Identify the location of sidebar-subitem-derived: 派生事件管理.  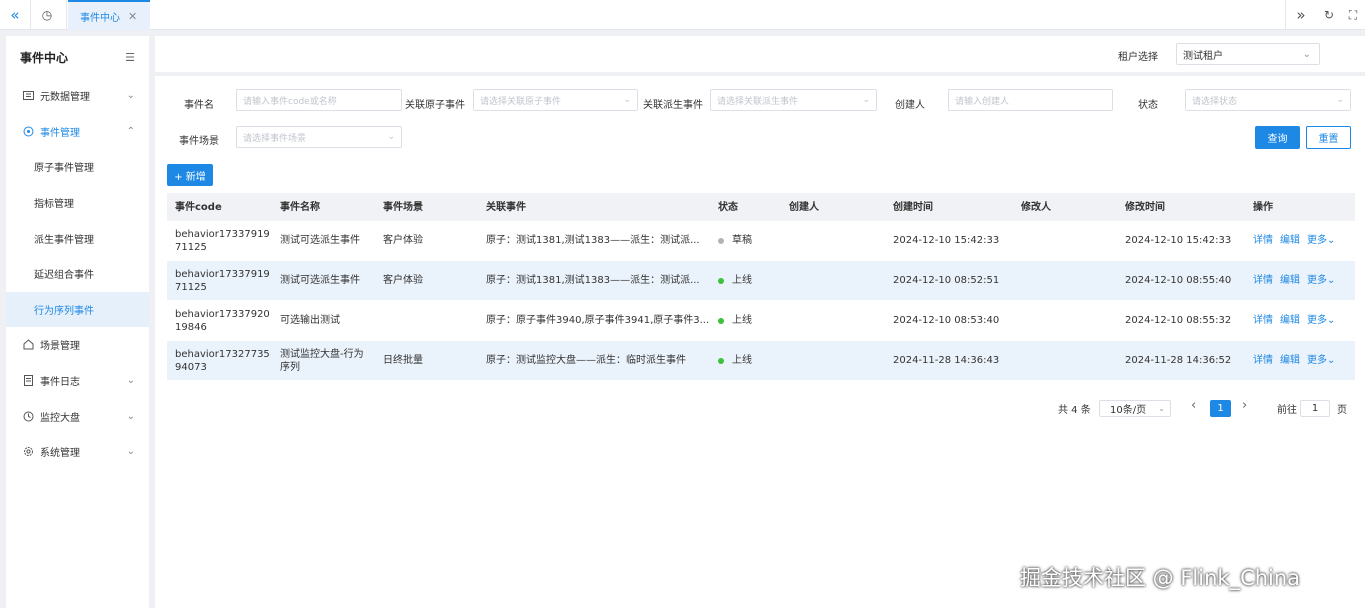
(77, 238).